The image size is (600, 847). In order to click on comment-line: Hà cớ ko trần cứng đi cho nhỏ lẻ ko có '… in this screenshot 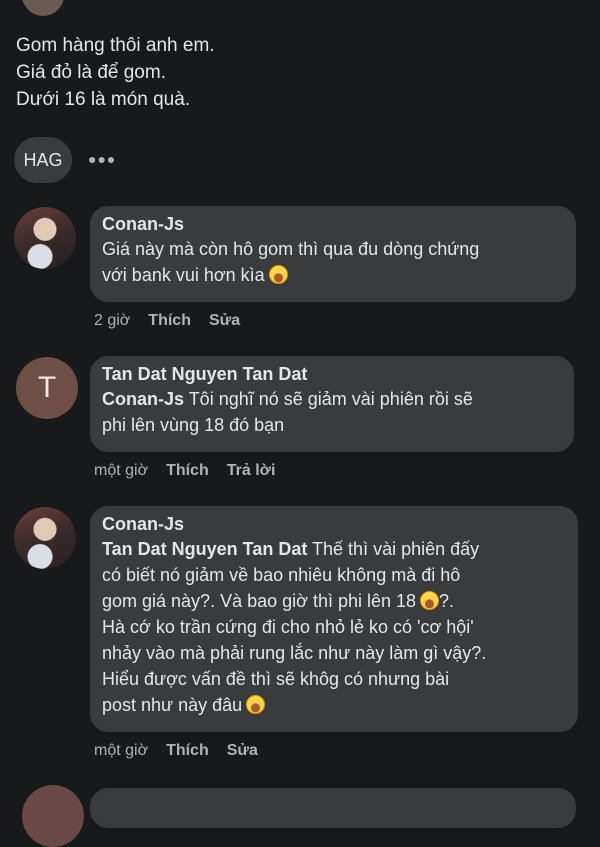, I will do `click(288, 627)`.